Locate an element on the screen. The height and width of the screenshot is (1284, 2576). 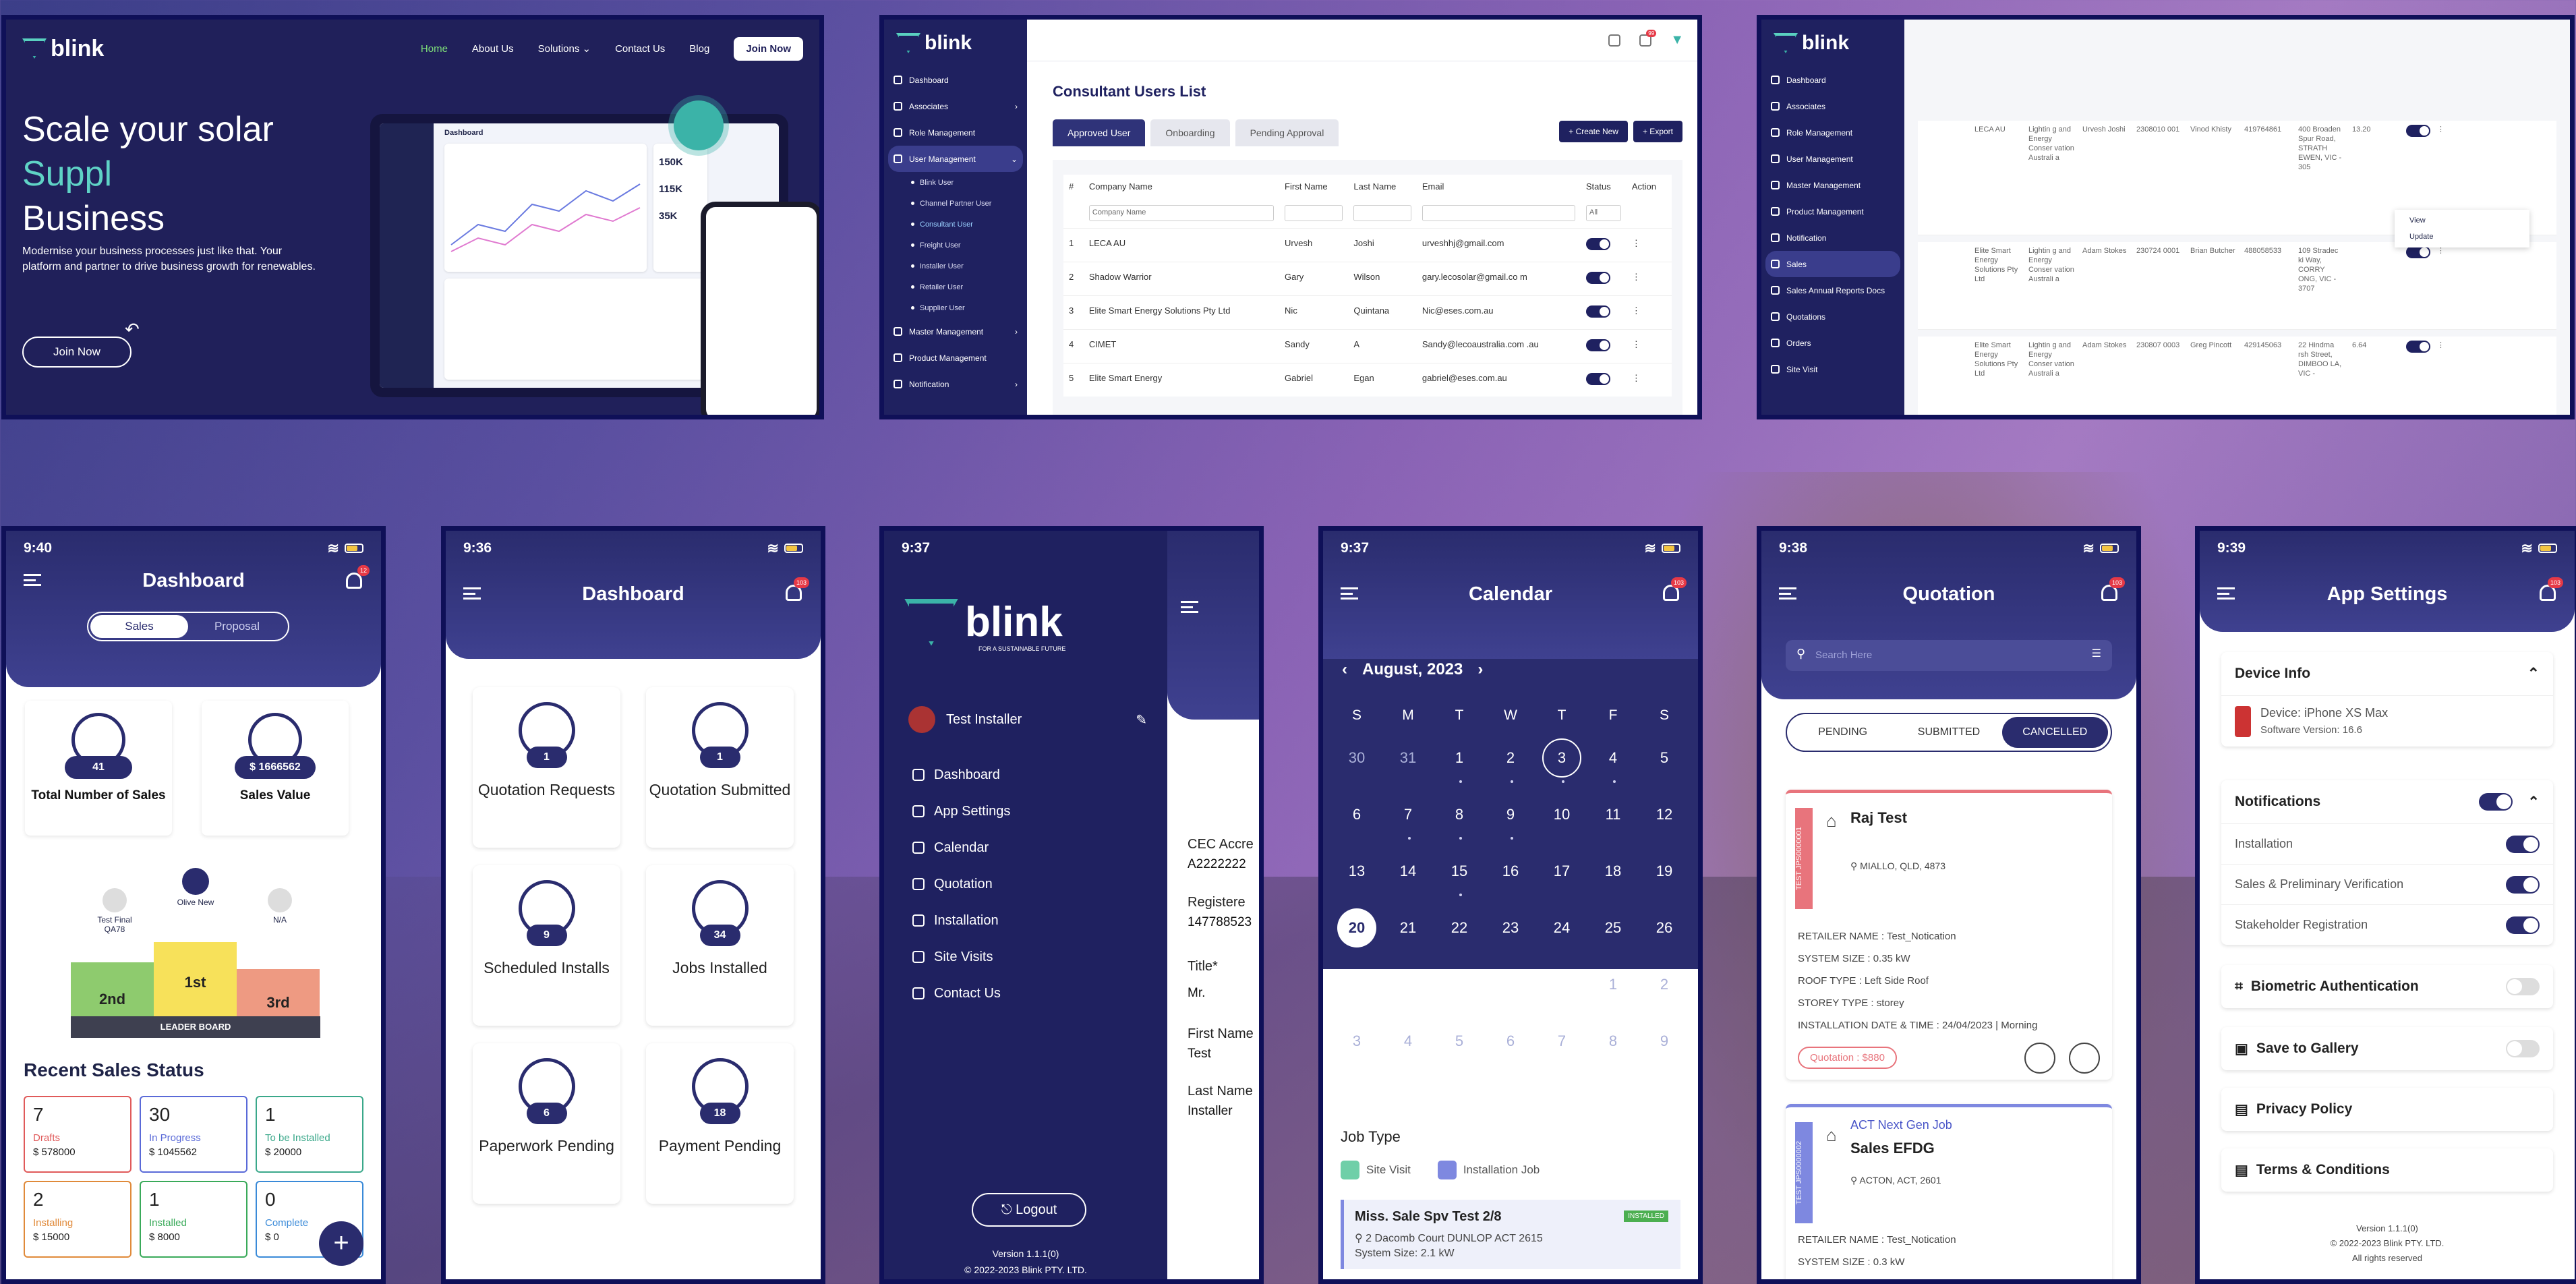
calendar-day: 23 is located at coordinates (1510, 929).